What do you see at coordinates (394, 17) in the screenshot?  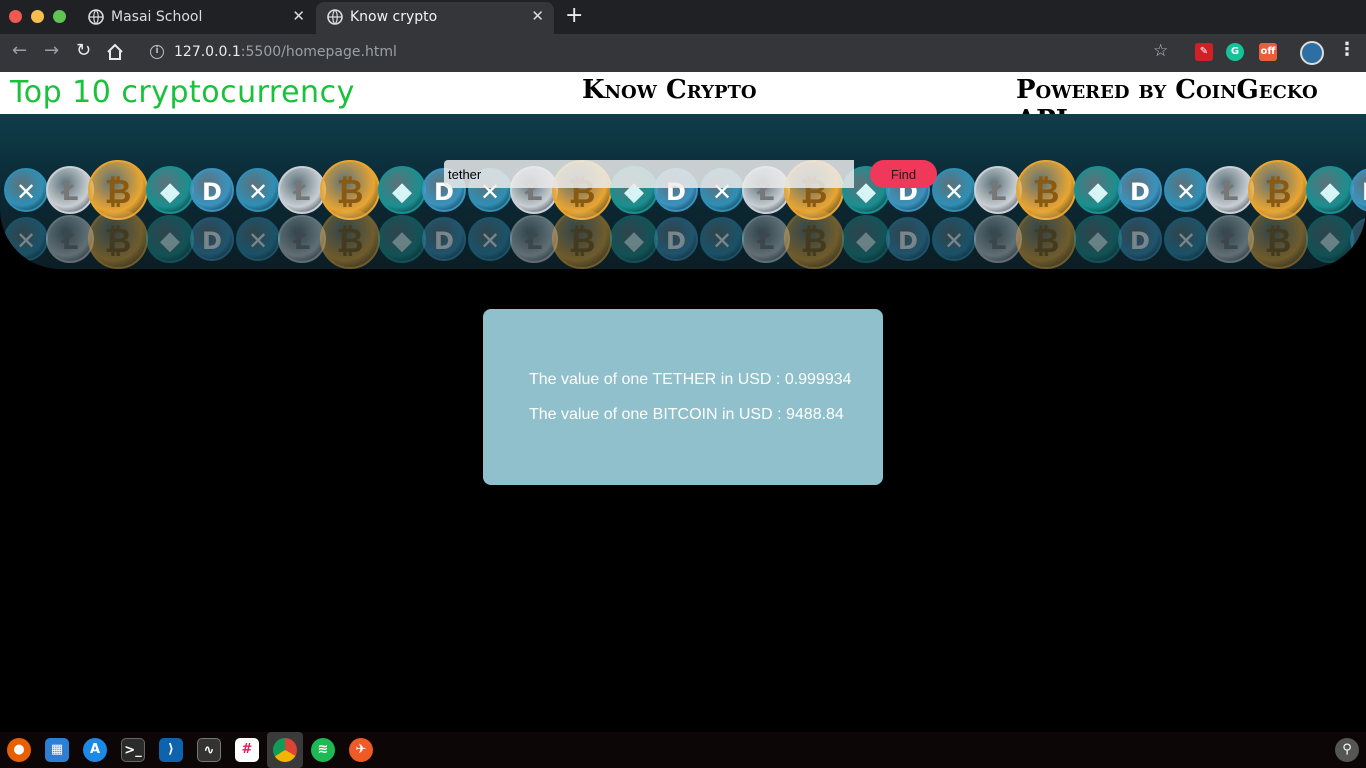 I see `tab-title: Know crypto` at bounding box center [394, 17].